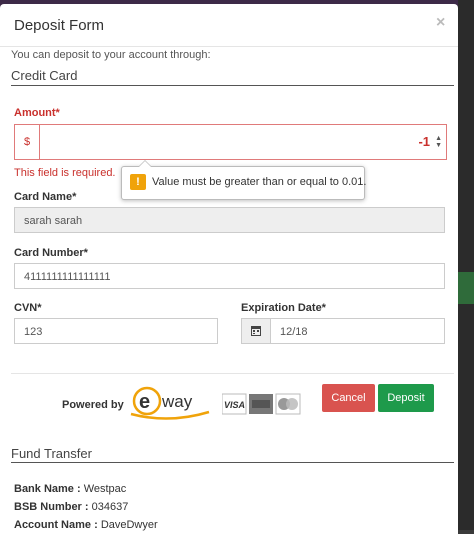 The width and height of the screenshot is (474, 534). Describe the element at coordinates (28, 308) in the screenshot. I see `cvn-label: CVN*` at that location.